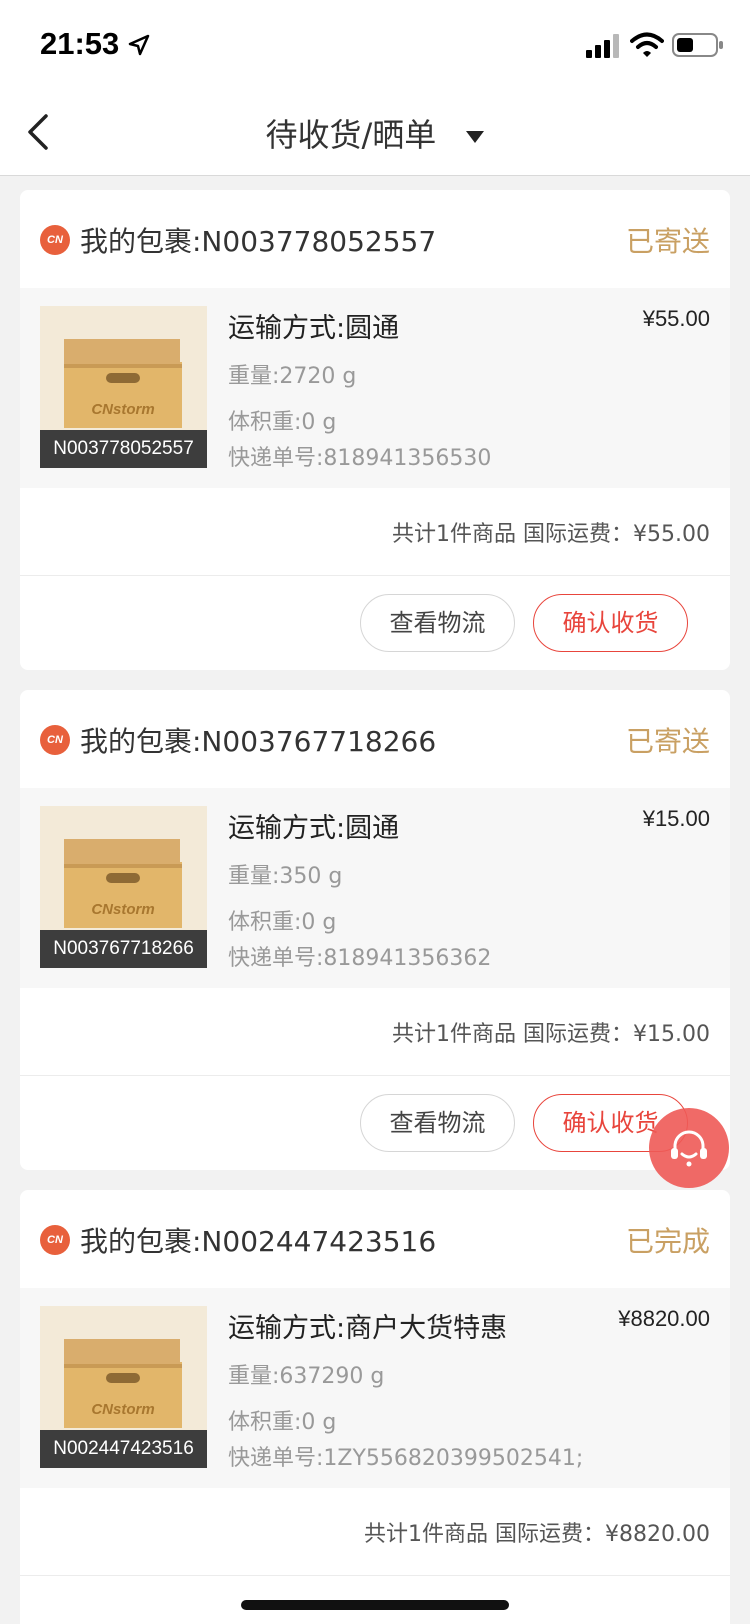  Describe the element at coordinates (123, 1449) in the screenshot. I see `thumbnail-caption: N002447423516` at that location.